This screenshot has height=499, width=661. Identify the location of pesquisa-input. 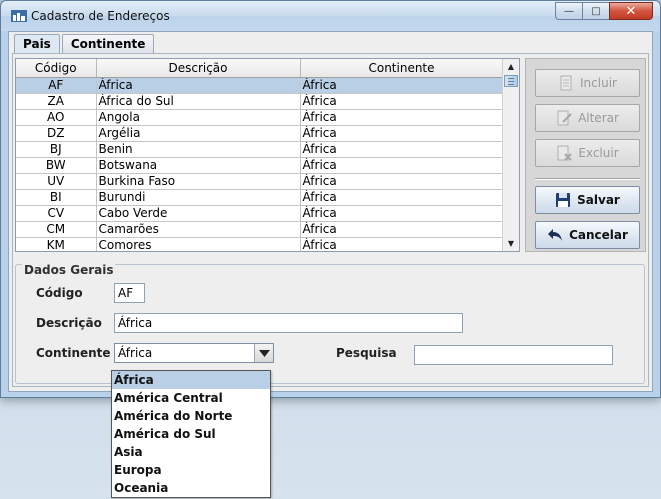
(513, 355).